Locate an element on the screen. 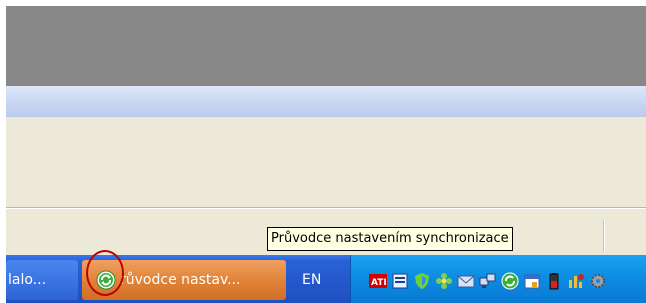 The image size is (646, 303). calendar-icon is located at coordinates (532, 281).